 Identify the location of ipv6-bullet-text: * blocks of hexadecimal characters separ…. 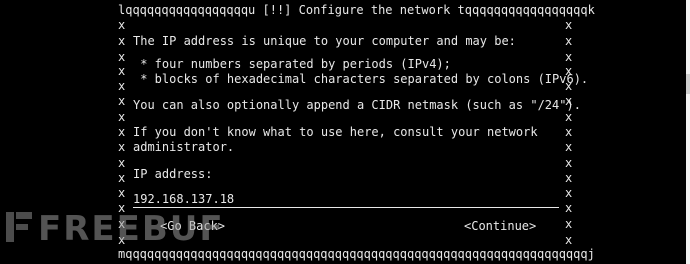
(361, 79).